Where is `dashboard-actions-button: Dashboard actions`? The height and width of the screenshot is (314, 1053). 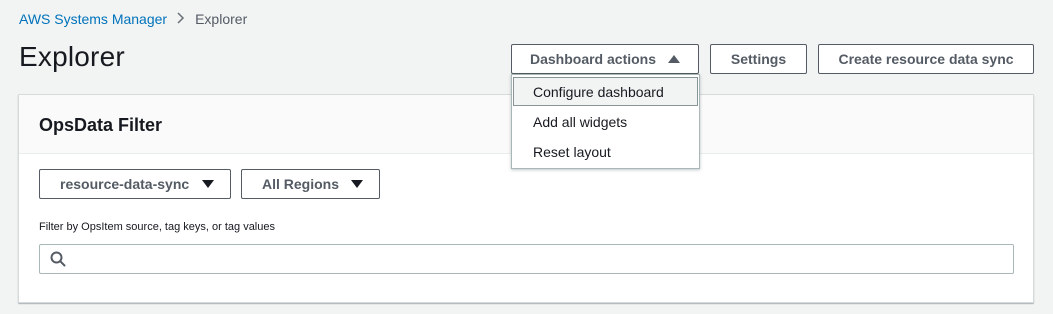
dashboard-actions-button: Dashboard actions is located at coordinates (605, 59).